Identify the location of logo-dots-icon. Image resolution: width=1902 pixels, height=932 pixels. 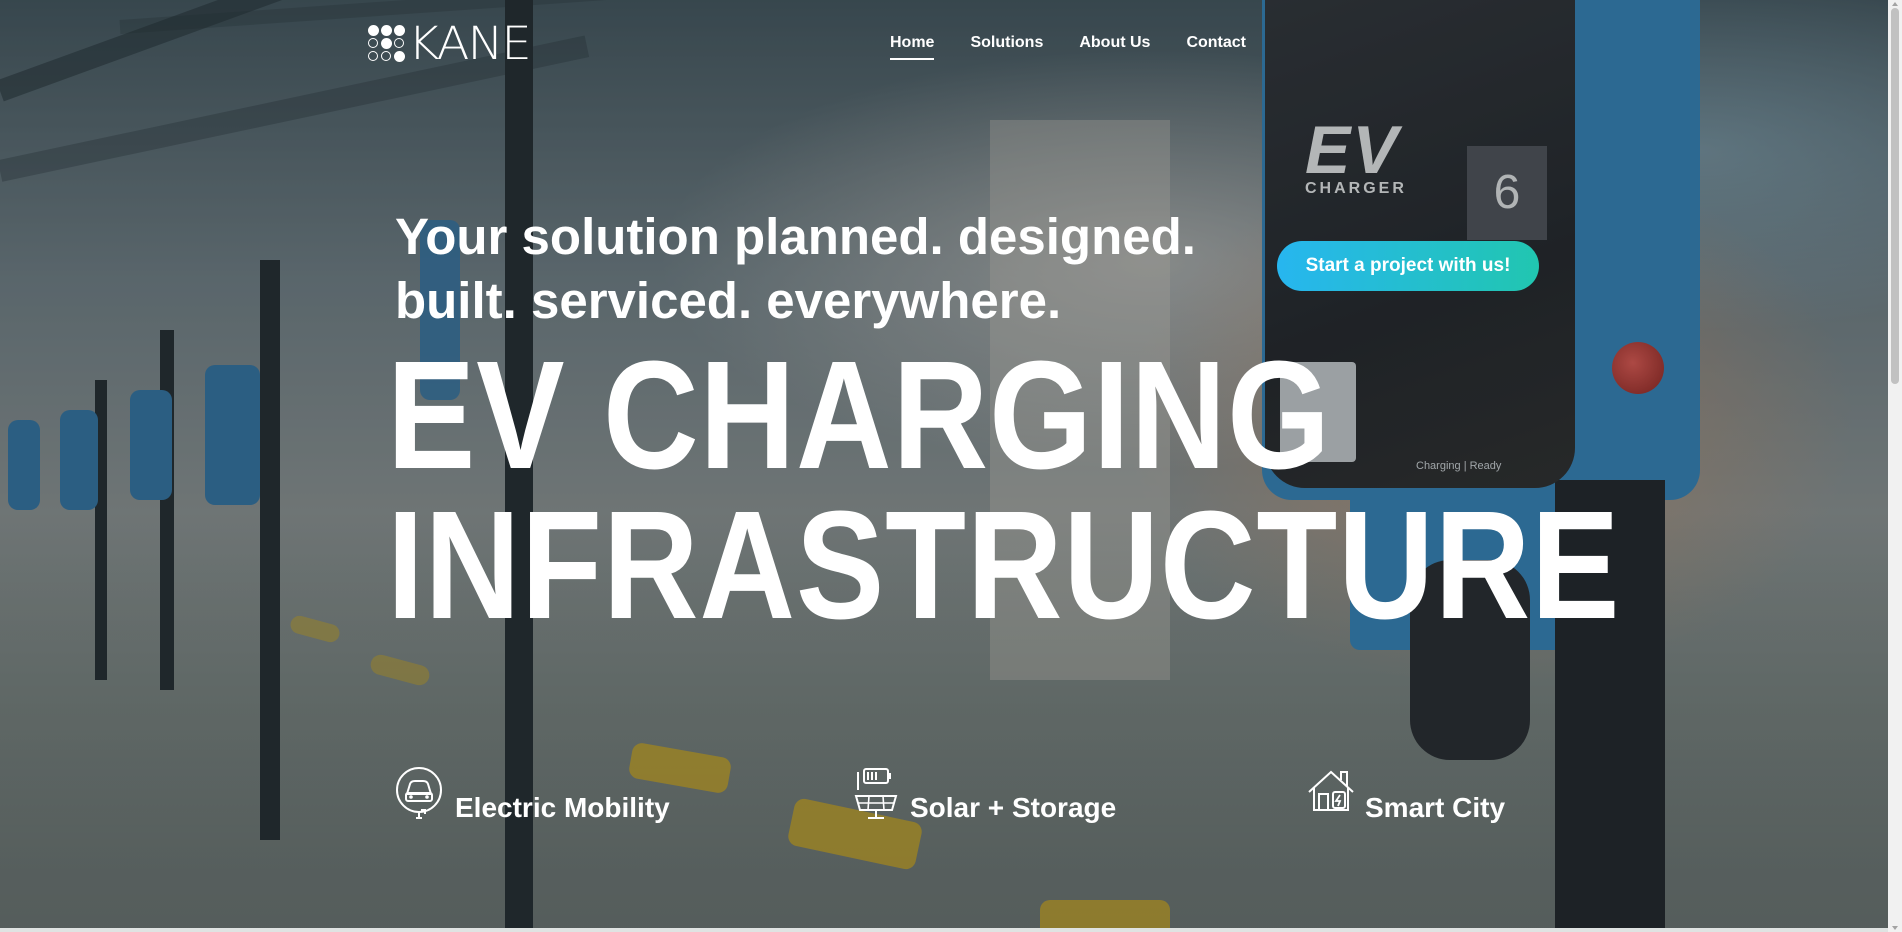
(387, 44).